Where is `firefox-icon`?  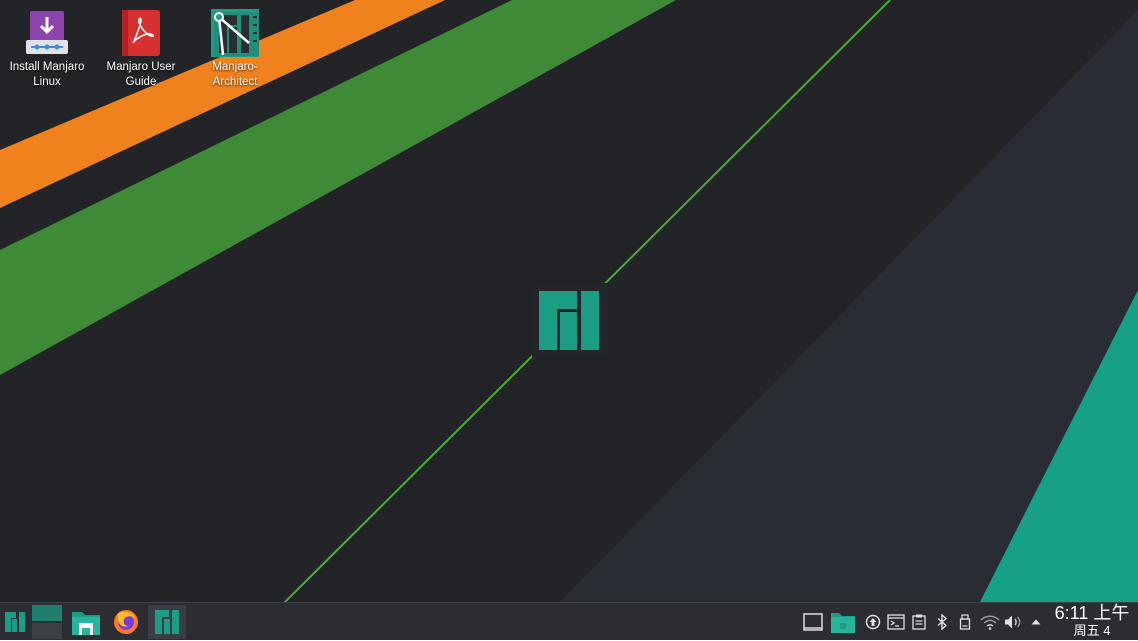
firefox-icon is located at coordinates (126, 622).